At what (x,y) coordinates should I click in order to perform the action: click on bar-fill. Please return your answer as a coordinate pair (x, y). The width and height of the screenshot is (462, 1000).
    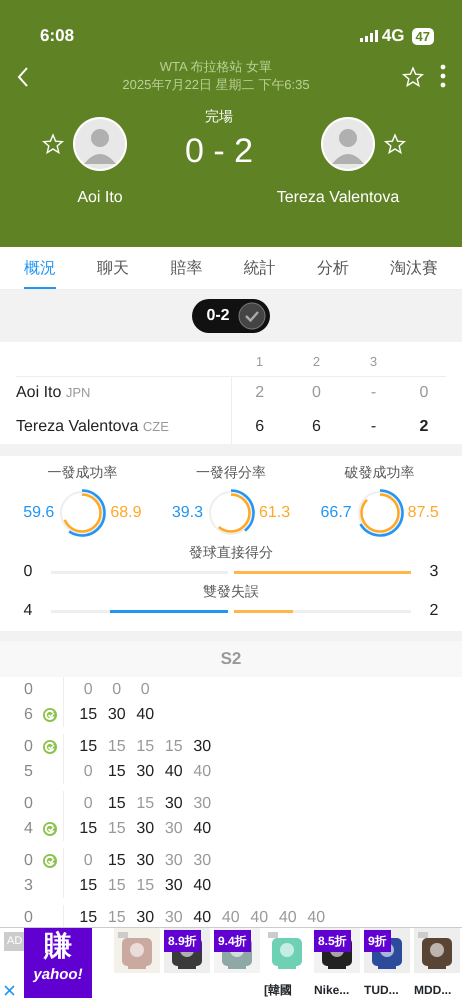
    Looking at the image, I should click on (263, 611).